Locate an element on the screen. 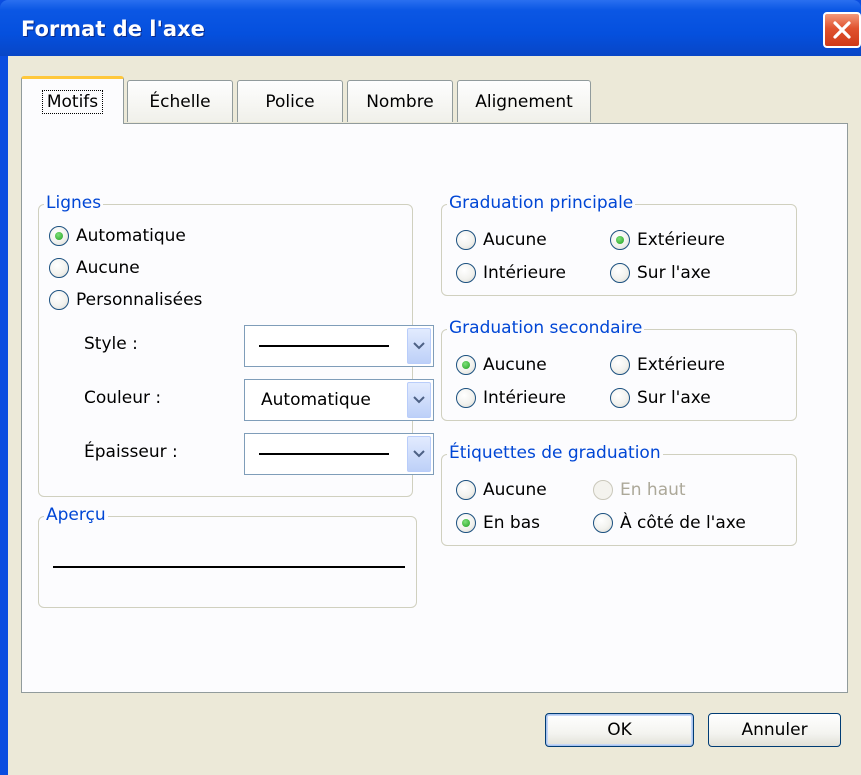 The width and height of the screenshot is (861, 775). lignes-automatique-radio: Automatique is located at coordinates (117, 236).